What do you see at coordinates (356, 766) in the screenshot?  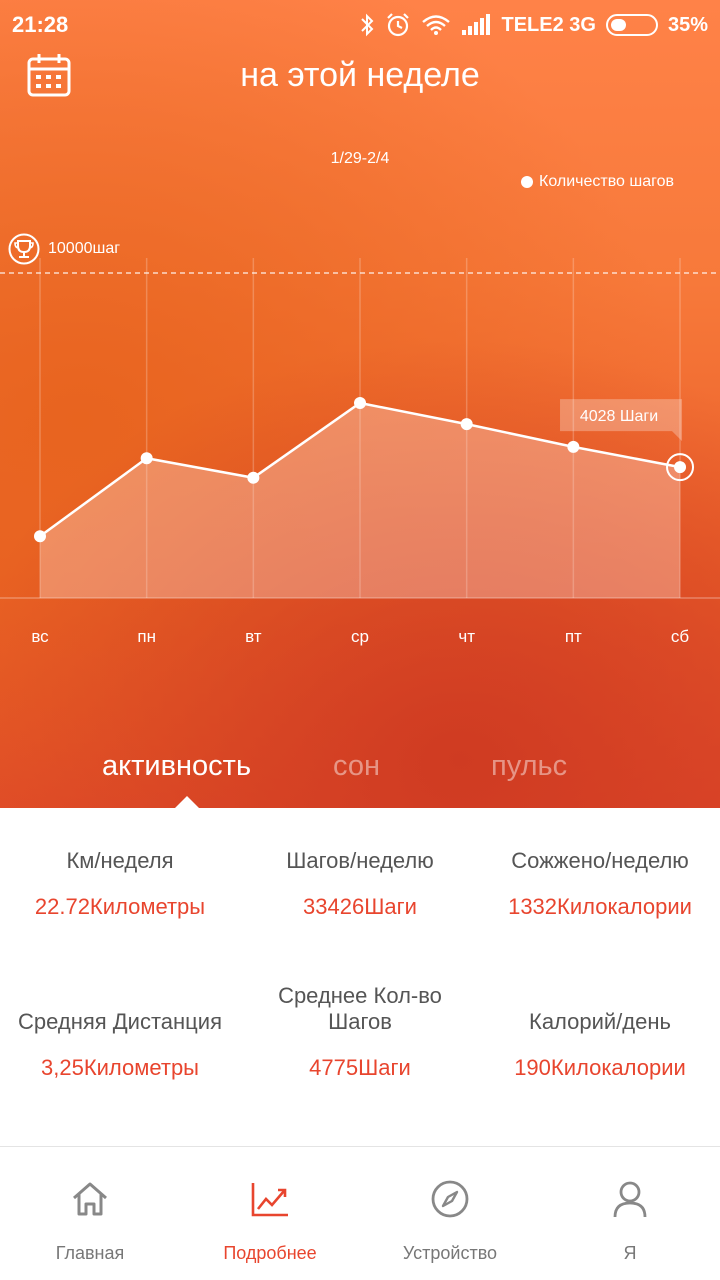 I see `tab-sleep: сон` at bounding box center [356, 766].